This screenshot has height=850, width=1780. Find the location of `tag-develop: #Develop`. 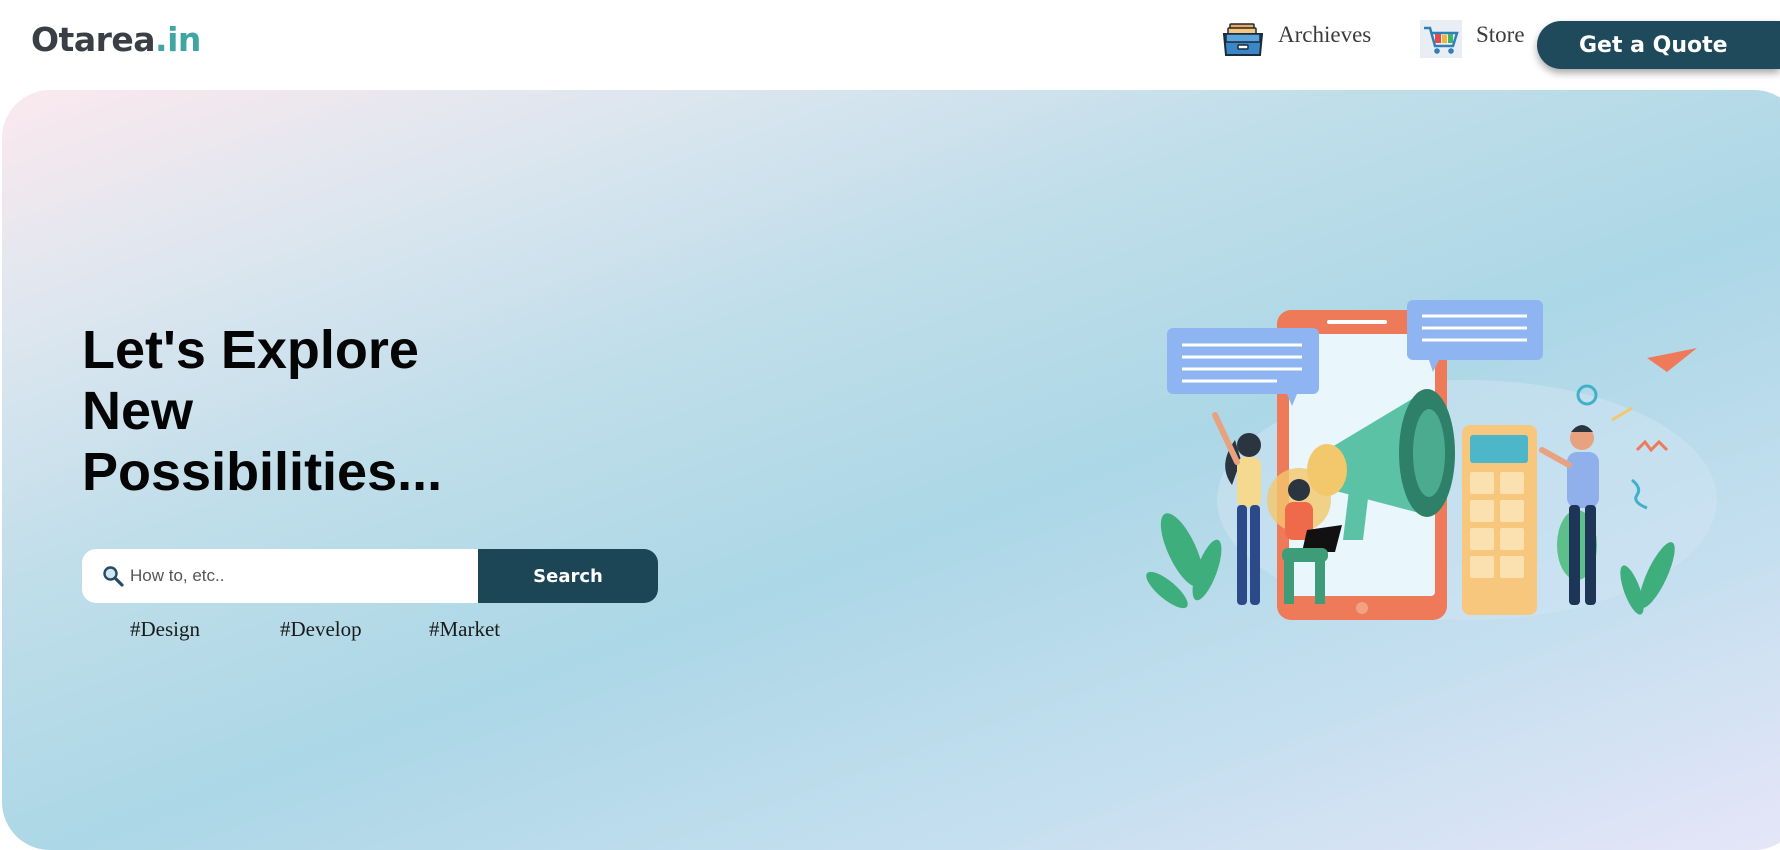

tag-develop: #Develop is located at coordinates (321, 629).